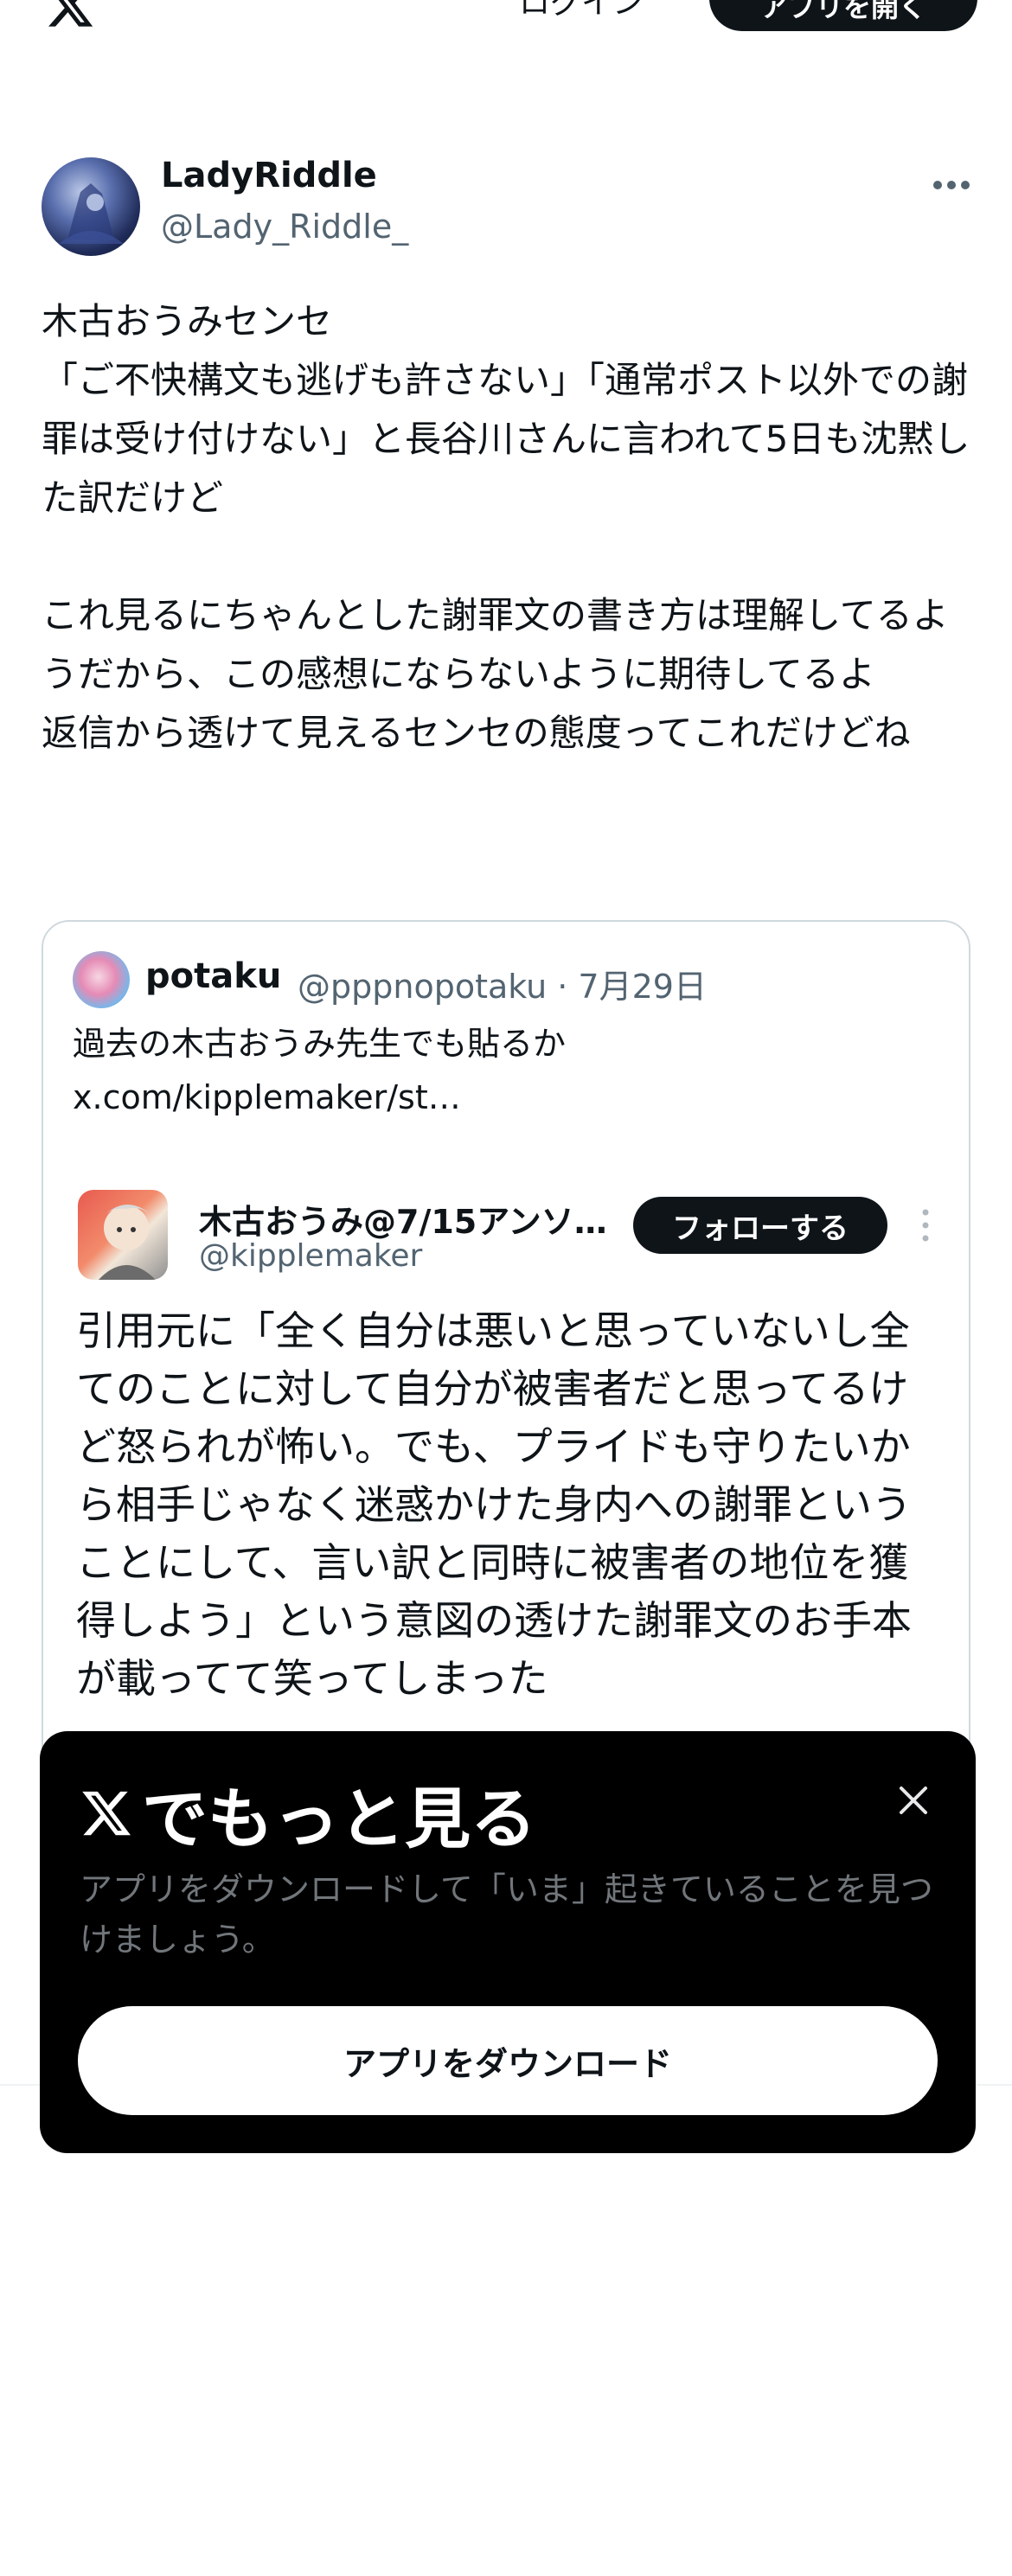 This screenshot has width=1012, height=2576. Describe the element at coordinates (507, 1914) in the screenshot. I see `sheet-description: アプリをダウンロードして「いま」起きていることを見つけましょう。` at that location.